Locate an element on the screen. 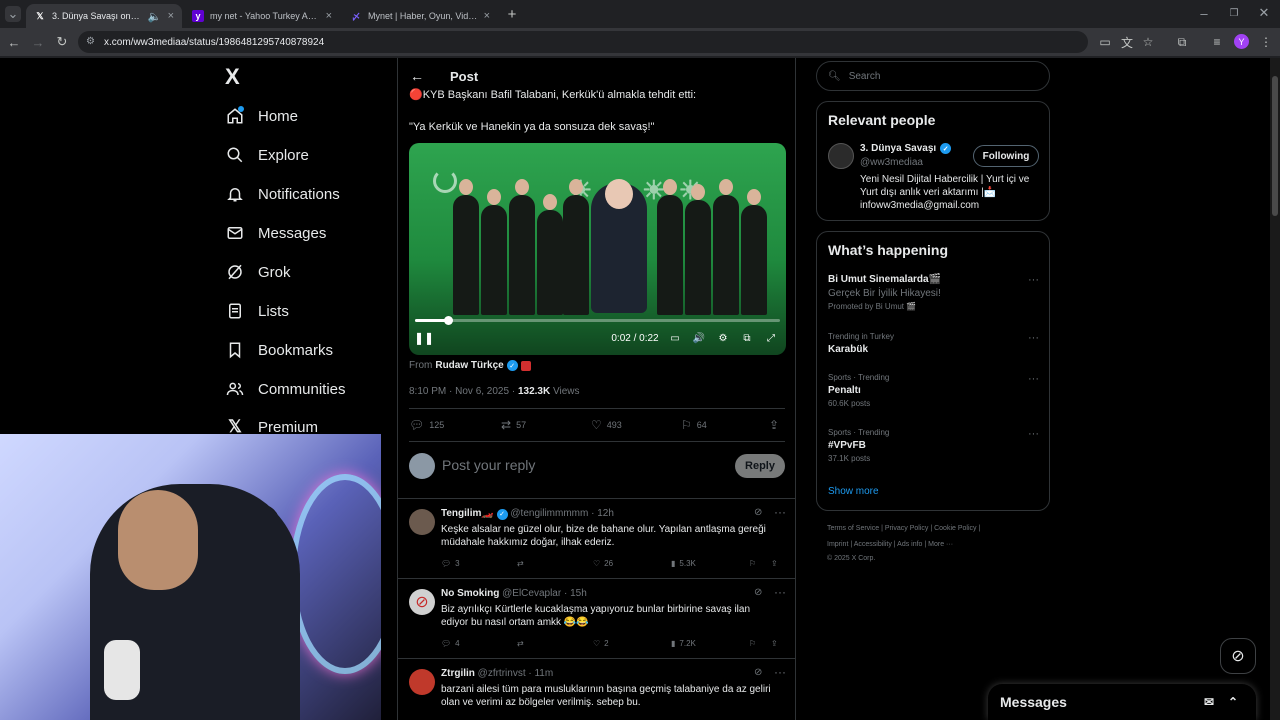 This screenshot has width=1280, height=720. reply-input: Post your reply is located at coordinates (488, 465).